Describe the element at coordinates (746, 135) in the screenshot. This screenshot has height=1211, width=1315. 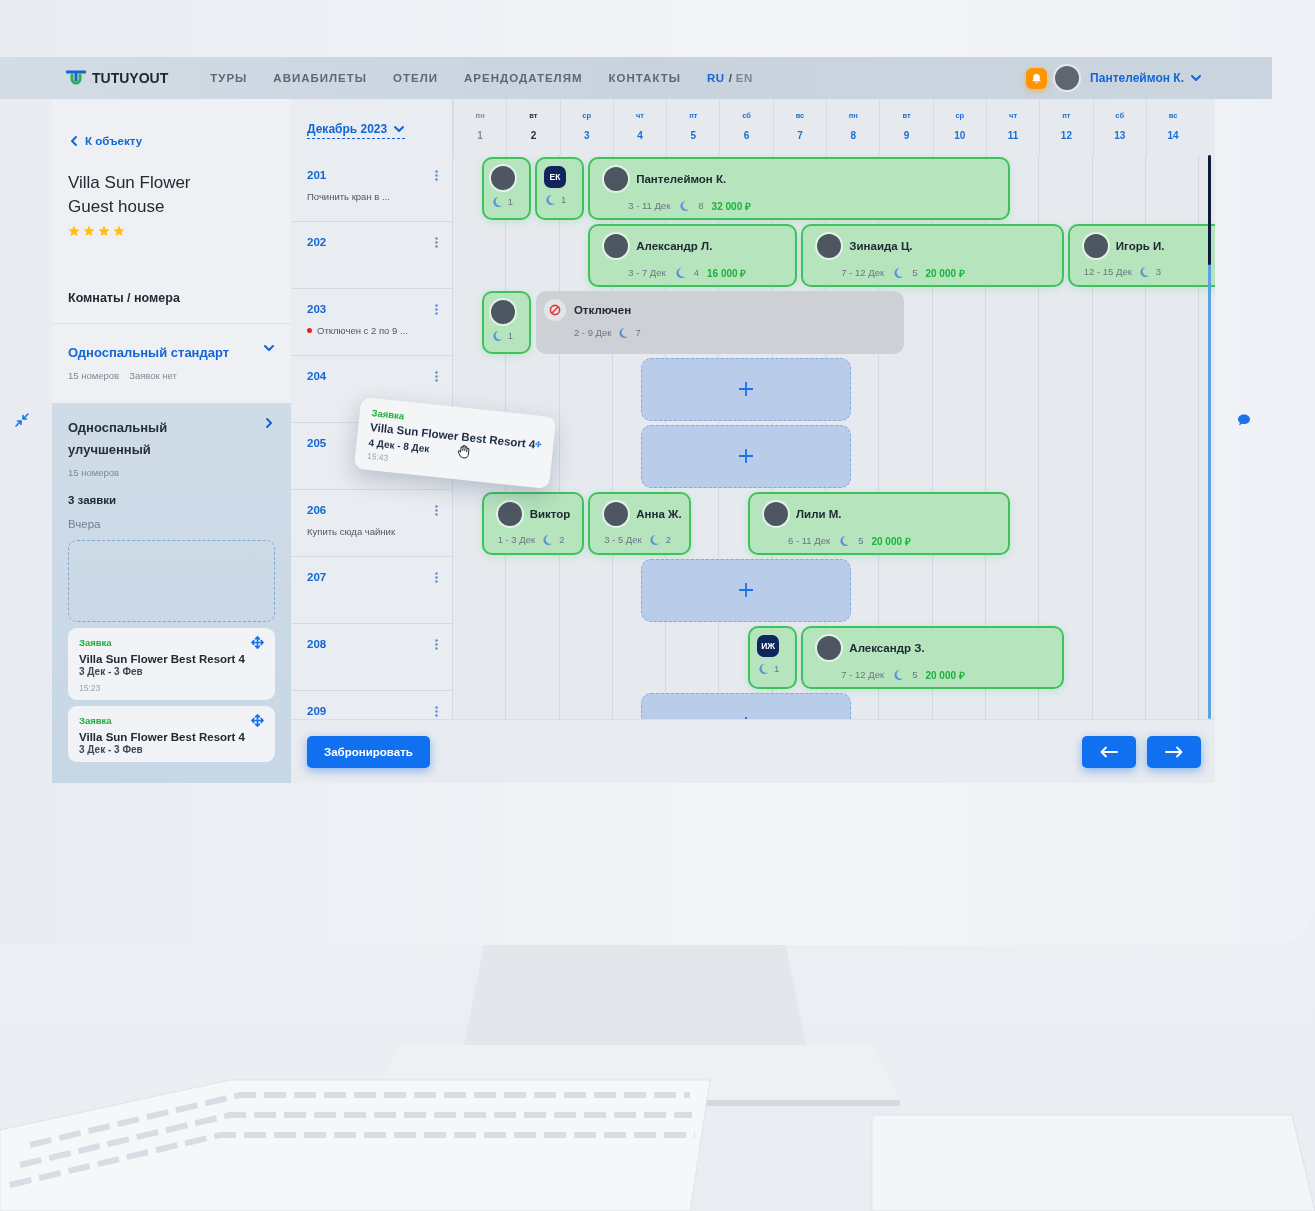
I see `day-number: 6` at that location.